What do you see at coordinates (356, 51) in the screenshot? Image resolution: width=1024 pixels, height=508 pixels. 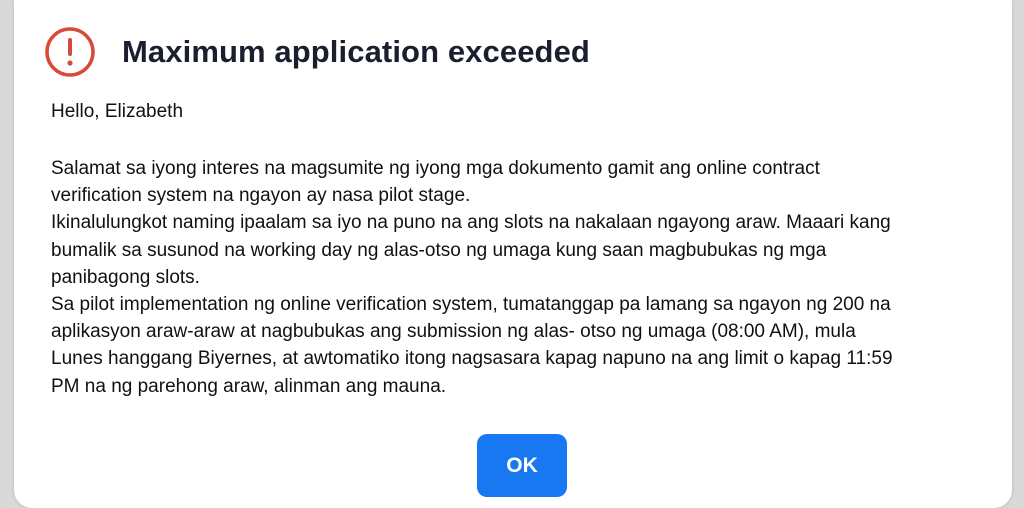 I see `dialog-title: Maximum application exceeded` at bounding box center [356, 51].